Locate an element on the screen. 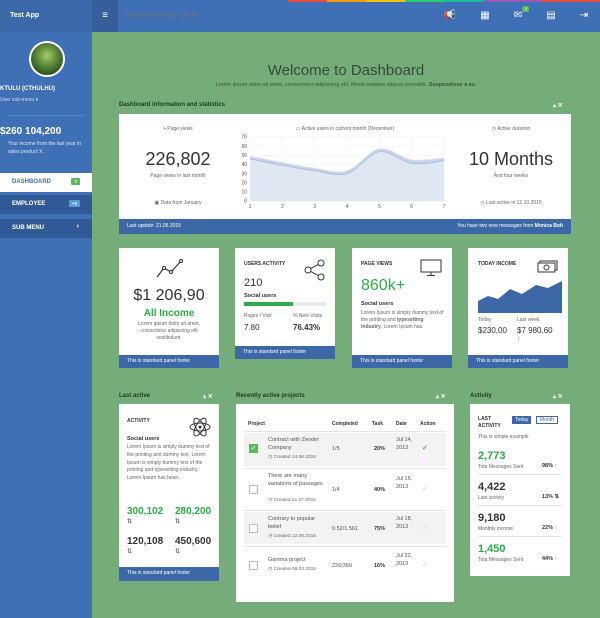  projects-title: Recently active projects is located at coordinates (270, 396).